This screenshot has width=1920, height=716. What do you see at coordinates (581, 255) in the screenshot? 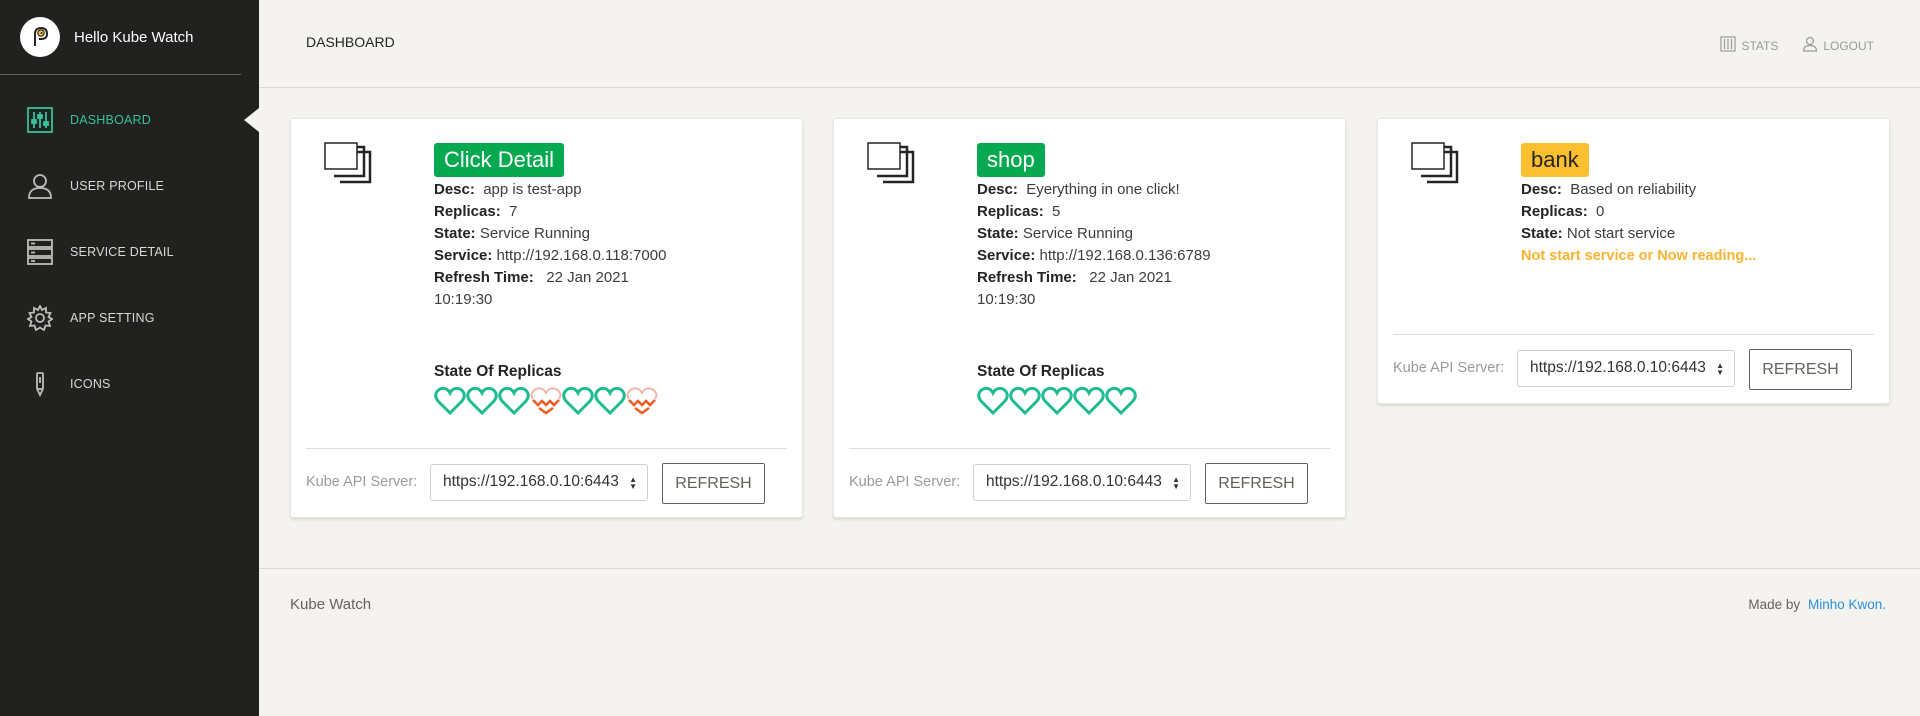
I see `service-url: http://192.168.0.118:7000` at bounding box center [581, 255].